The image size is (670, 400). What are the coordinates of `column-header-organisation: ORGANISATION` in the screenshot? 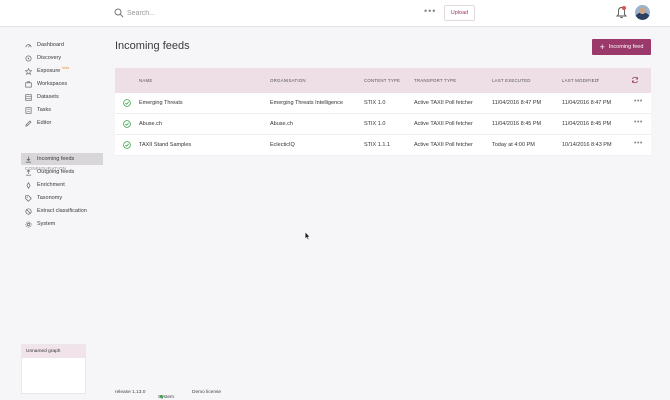 It's located at (288, 80).